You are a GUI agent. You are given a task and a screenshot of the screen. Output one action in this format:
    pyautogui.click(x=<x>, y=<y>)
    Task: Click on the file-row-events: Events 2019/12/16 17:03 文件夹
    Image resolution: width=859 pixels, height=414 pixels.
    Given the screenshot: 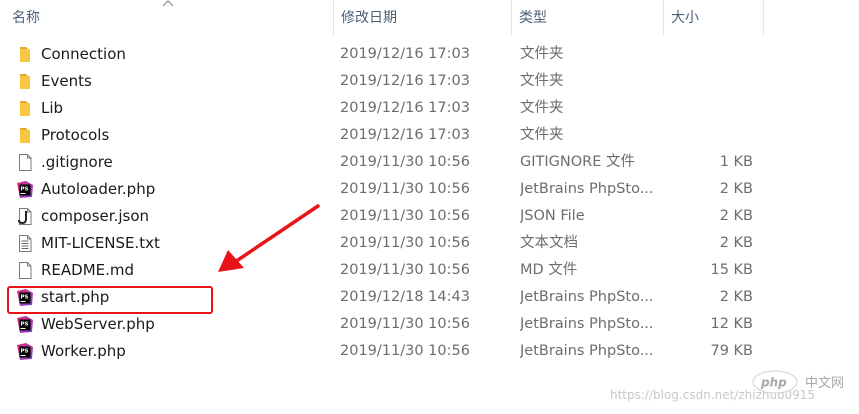 What is the action you would take?
    pyautogui.click(x=429, y=81)
    